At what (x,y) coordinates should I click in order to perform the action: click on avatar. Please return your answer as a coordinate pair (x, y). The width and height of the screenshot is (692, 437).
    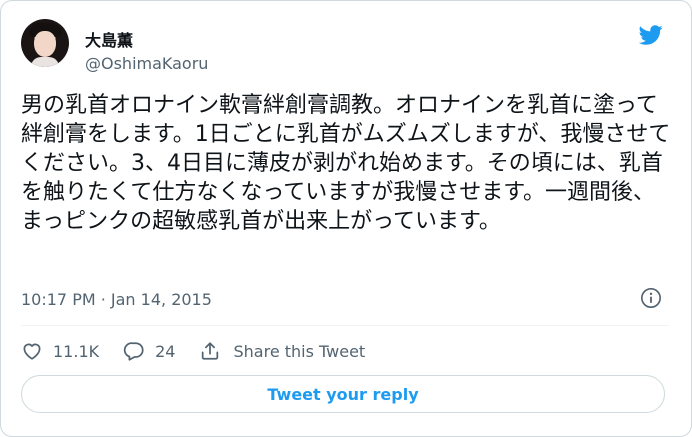
    Looking at the image, I should click on (45, 43).